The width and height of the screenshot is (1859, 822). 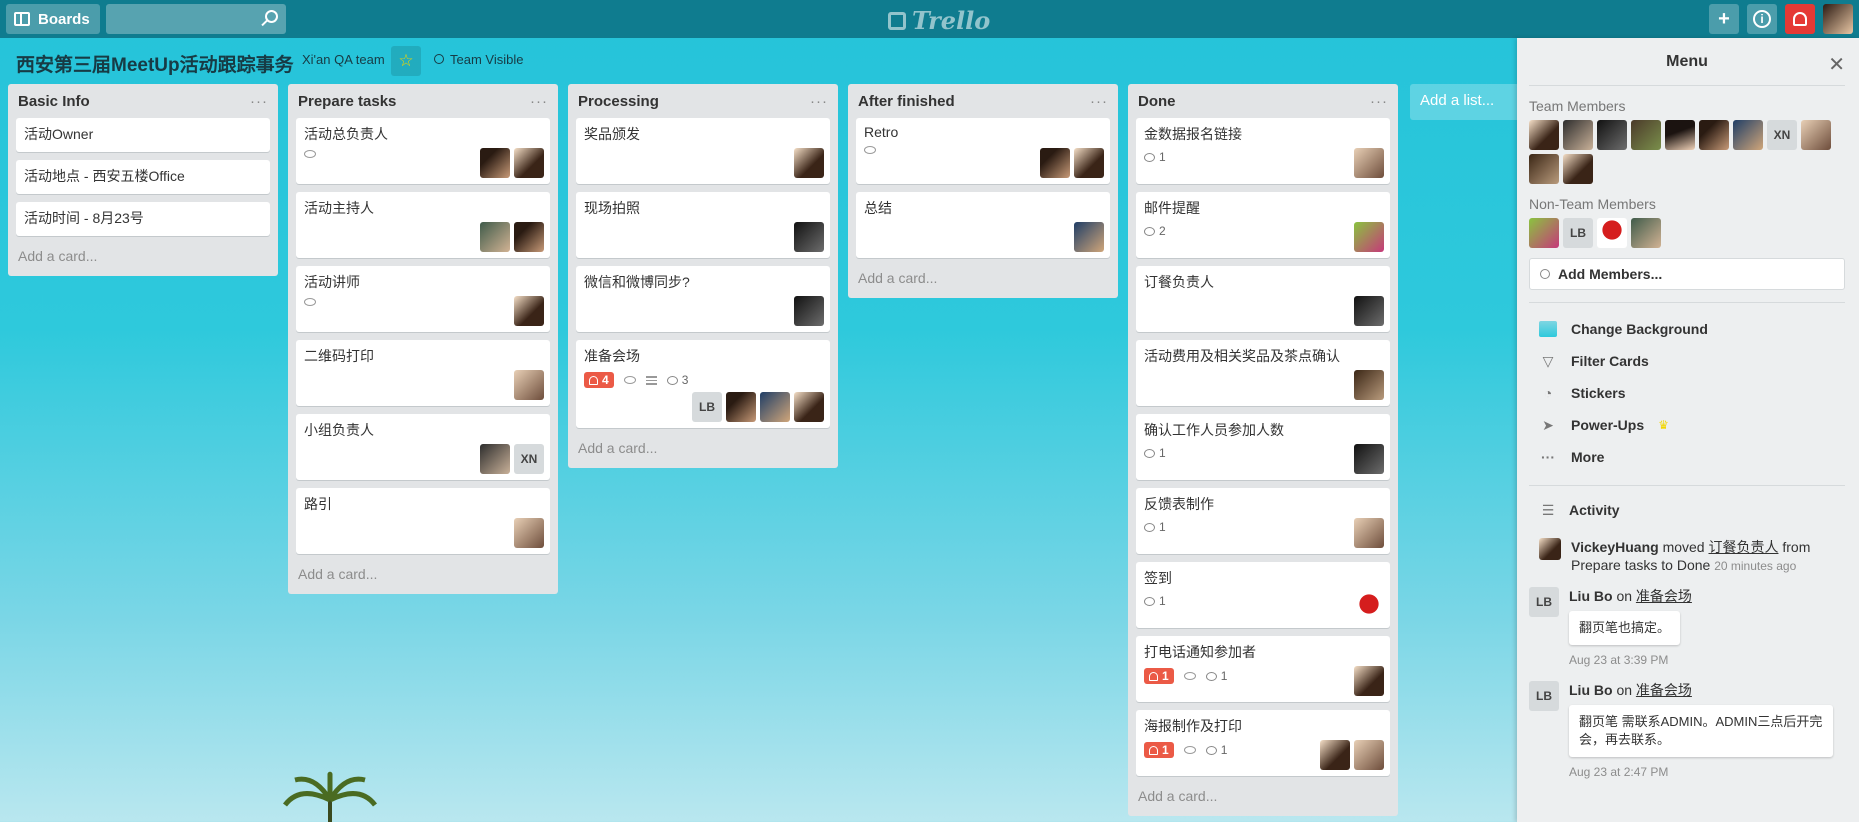 What do you see at coordinates (347, 101) in the screenshot?
I see `list-title: Prepare tasks` at bounding box center [347, 101].